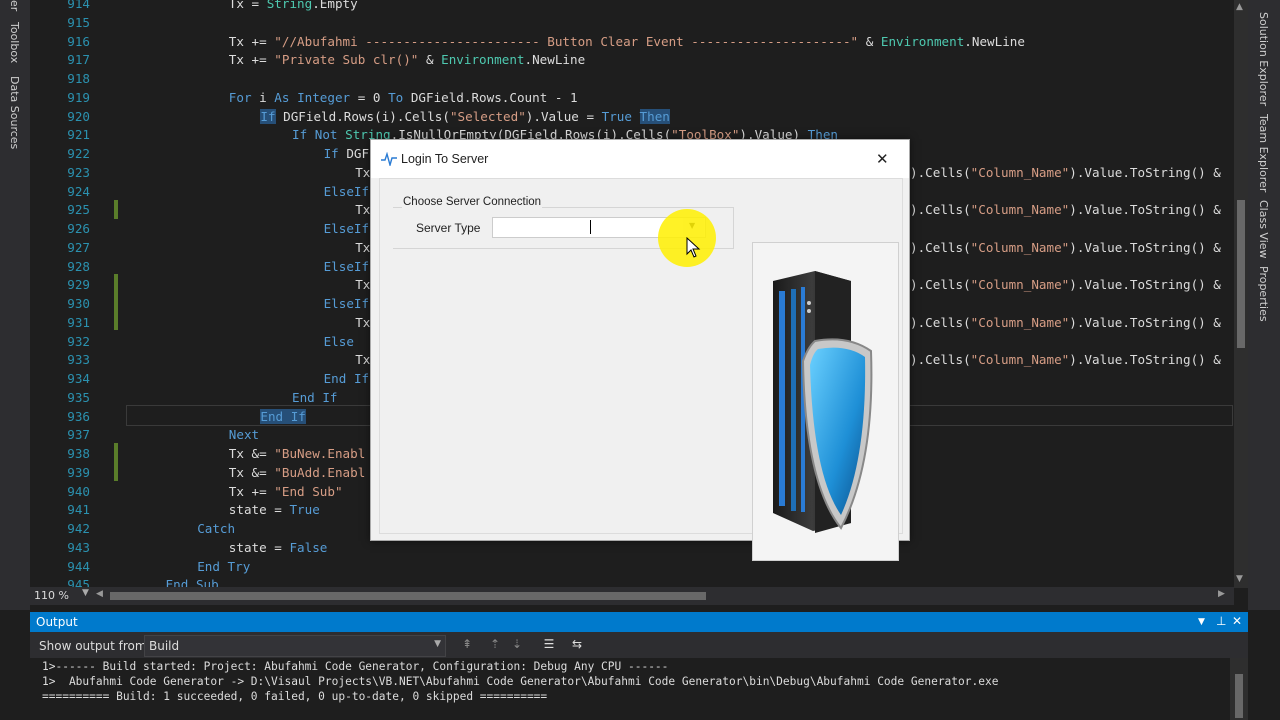  What do you see at coordinates (590, 227) in the screenshot?
I see `text-caret` at bounding box center [590, 227].